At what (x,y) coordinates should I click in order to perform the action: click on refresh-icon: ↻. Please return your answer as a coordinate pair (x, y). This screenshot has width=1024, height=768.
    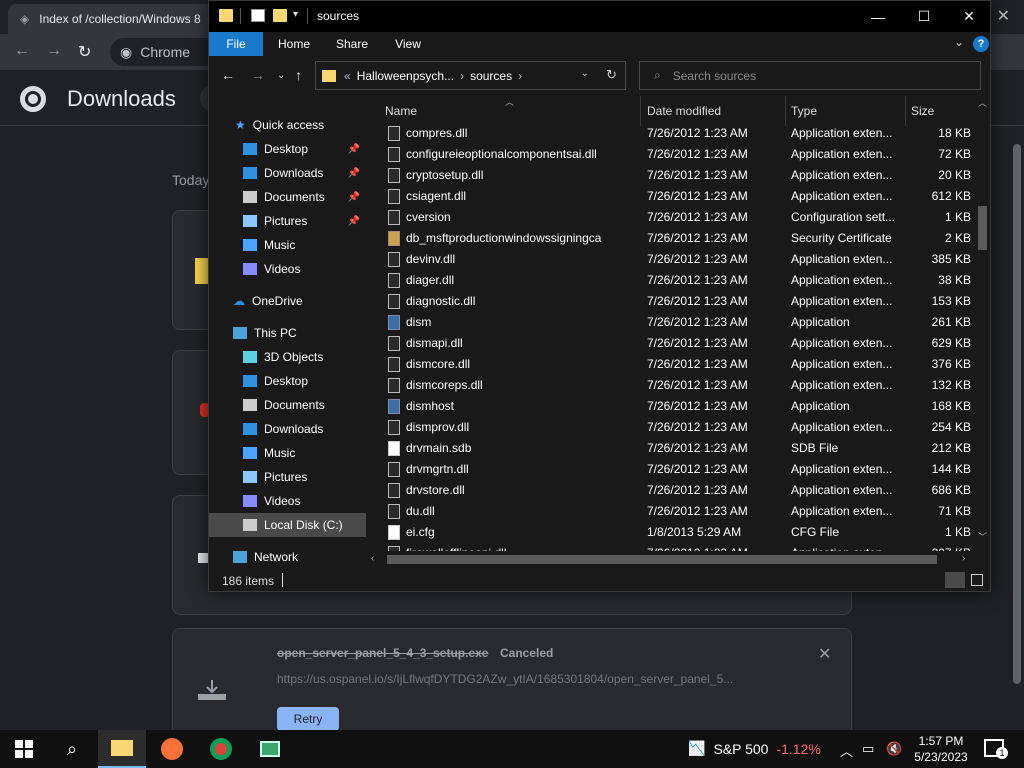
    Looking at the image, I should click on (611, 75).